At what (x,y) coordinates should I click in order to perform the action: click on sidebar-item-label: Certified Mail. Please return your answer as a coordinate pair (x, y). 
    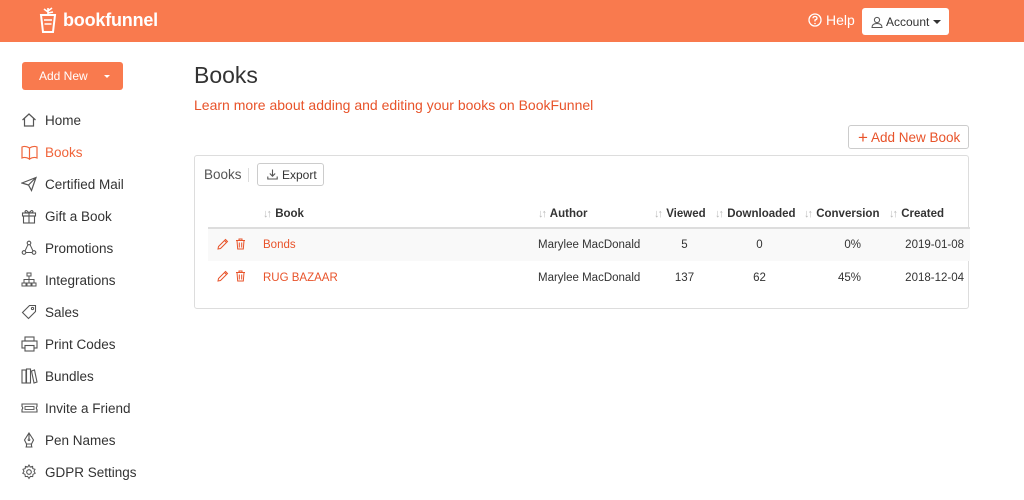
    Looking at the image, I should click on (84, 184).